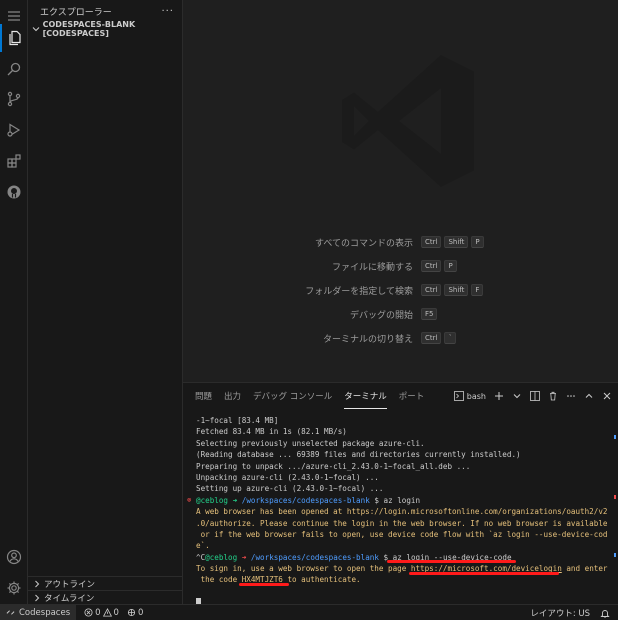 This screenshot has height=620, width=618. I want to click on message-text: the code, so click(219, 580).